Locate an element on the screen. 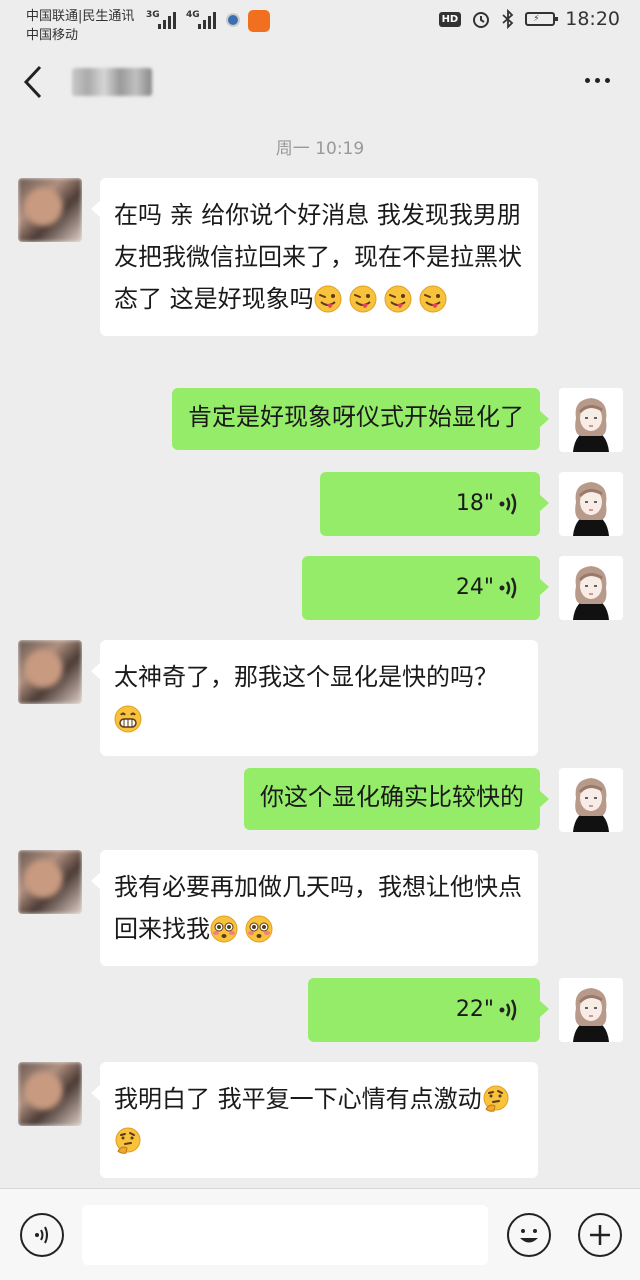 This screenshot has height=1280, width=640. hd-icon: HD is located at coordinates (450, 19).